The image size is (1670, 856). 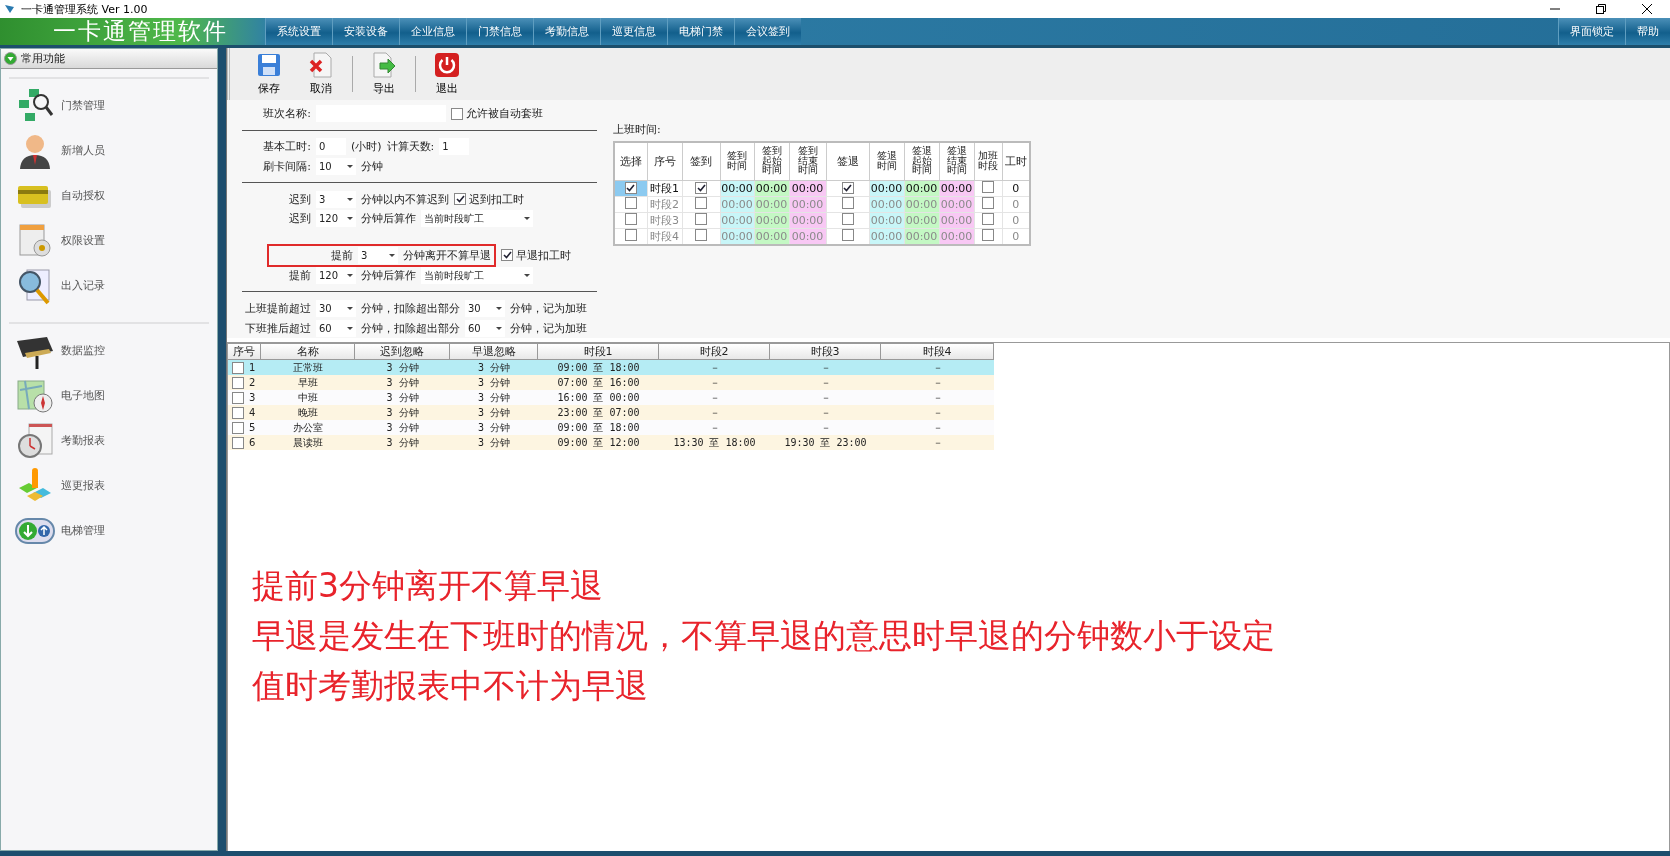 I want to click on sidebar-item: 电子地图, so click(x=112, y=395).